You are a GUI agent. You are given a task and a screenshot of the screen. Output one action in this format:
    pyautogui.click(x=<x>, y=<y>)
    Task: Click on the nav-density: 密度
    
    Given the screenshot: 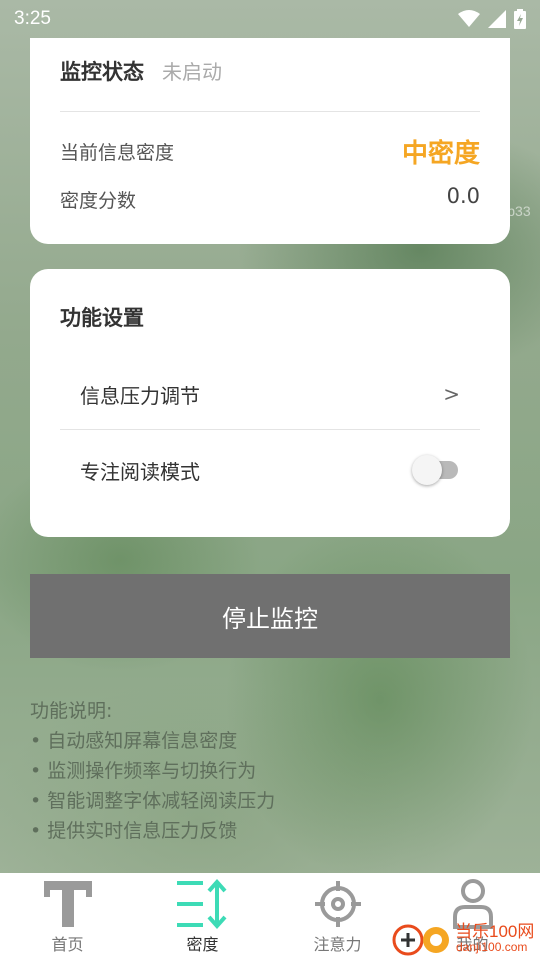 What is the action you would take?
    pyautogui.click(x=202, y=916)
    